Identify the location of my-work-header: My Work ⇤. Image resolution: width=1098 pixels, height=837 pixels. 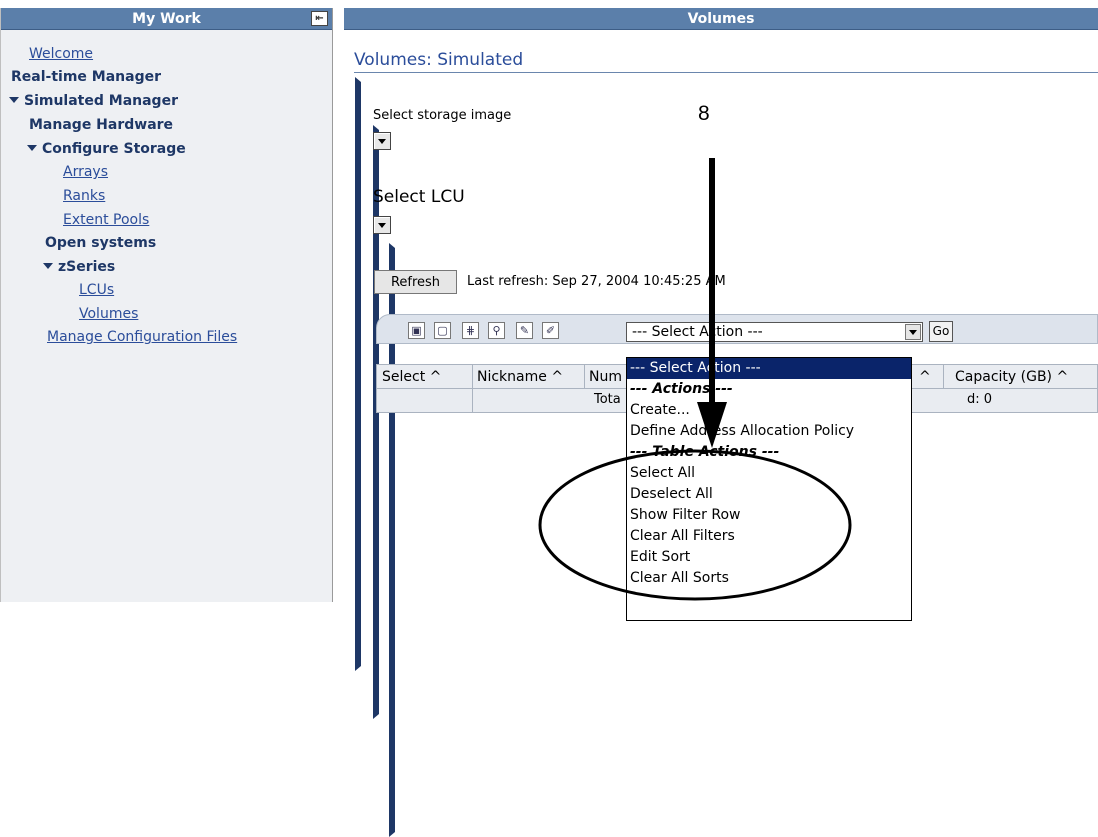
(166, 19).